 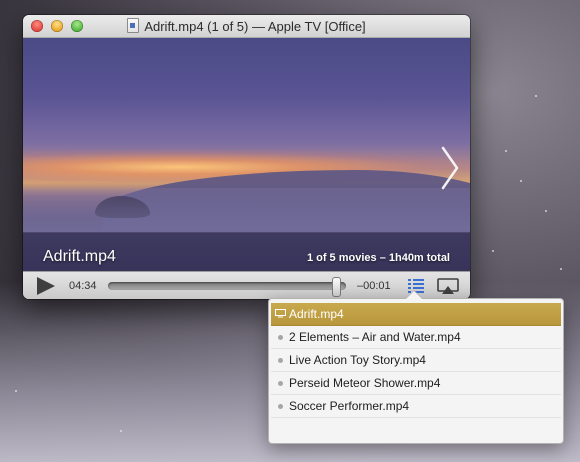 I want to click on playlist-item-label: Live Action Toy Story.mp4, so click(x=357, y=360).